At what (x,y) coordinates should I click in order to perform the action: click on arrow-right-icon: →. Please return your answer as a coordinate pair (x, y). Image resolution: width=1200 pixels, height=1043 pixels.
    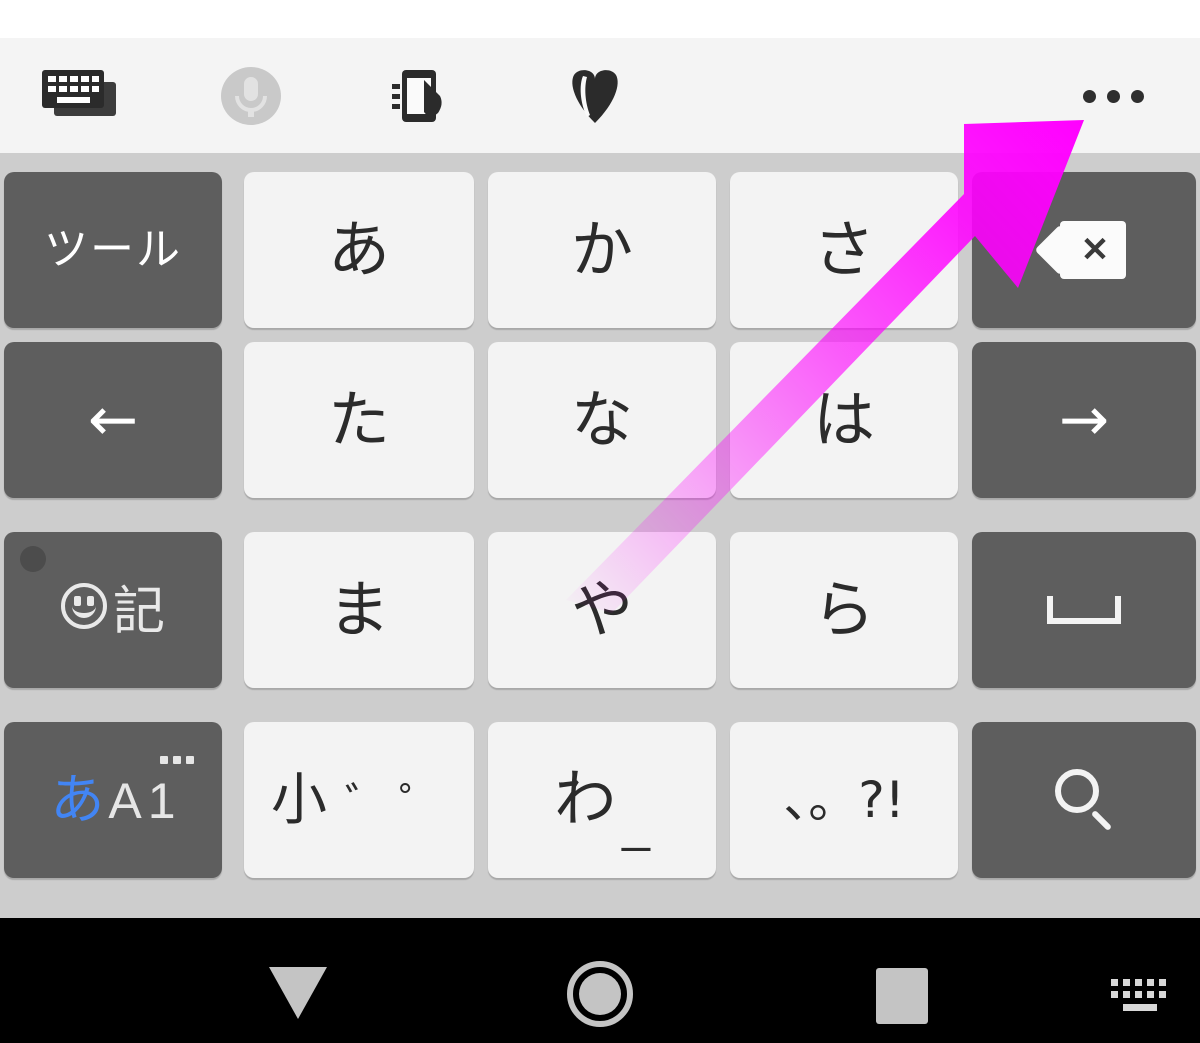
    Looking at the image, I should click on (1084, 420).